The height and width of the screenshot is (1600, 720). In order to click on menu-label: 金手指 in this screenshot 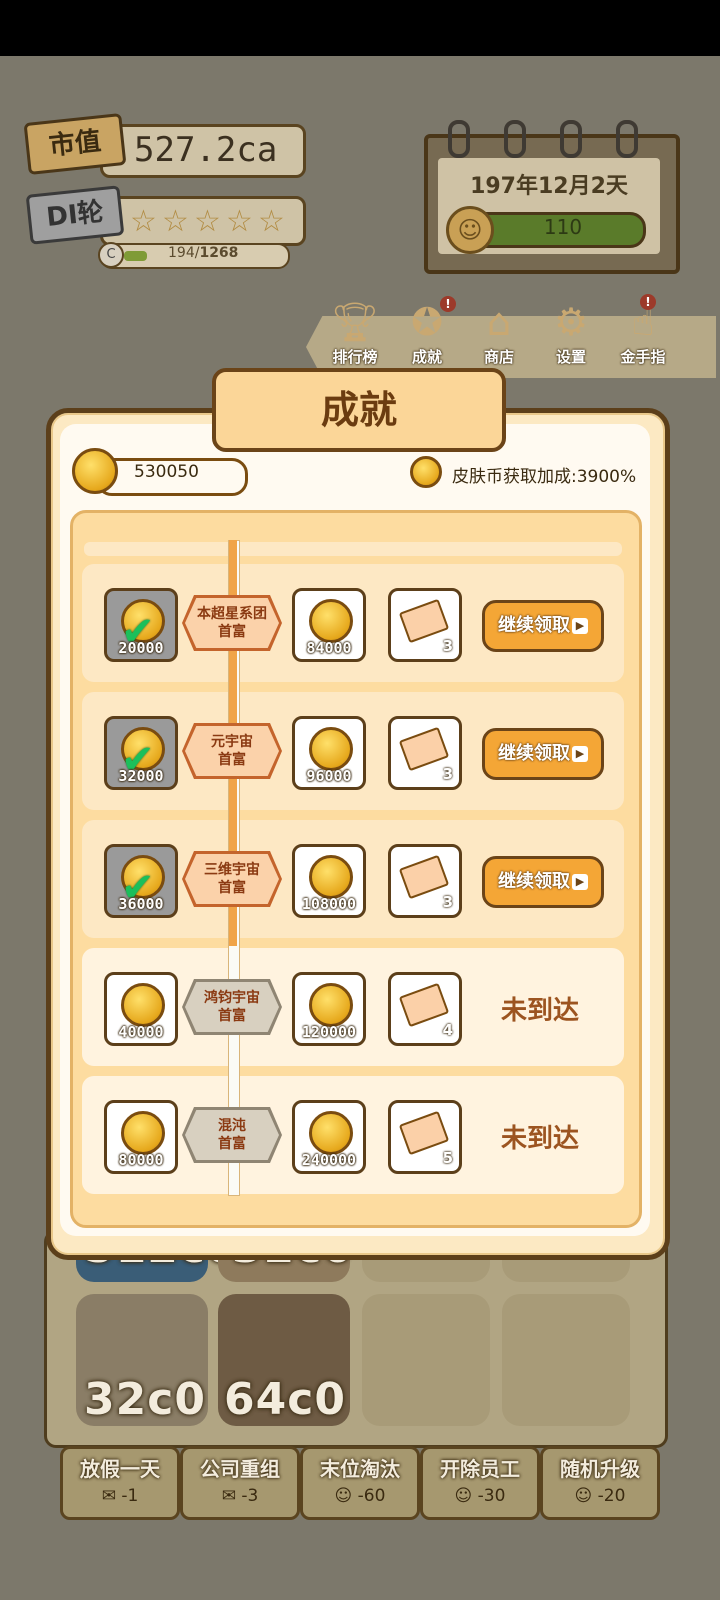, I will do `click(643, 357)`.